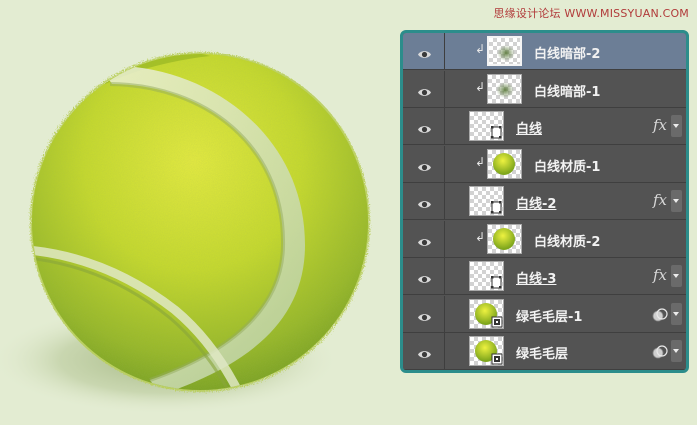  I want to click on layer-row: ↲ 白线材质-2, so click(544, 239).